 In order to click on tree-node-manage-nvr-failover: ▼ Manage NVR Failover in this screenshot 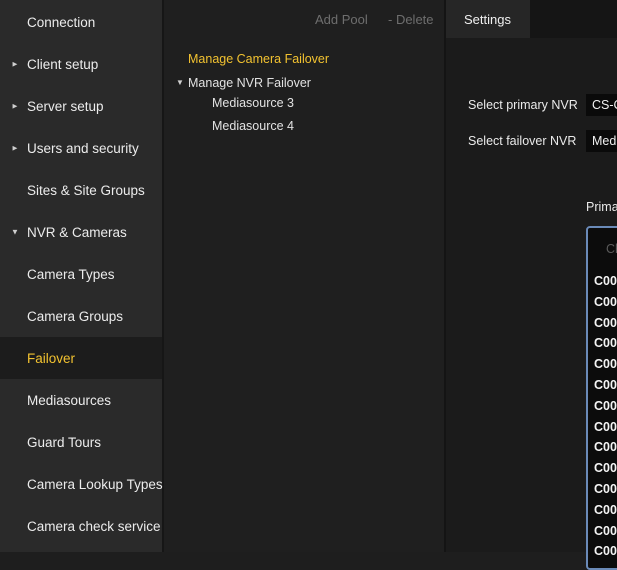, I will do `click(243, 83)`.